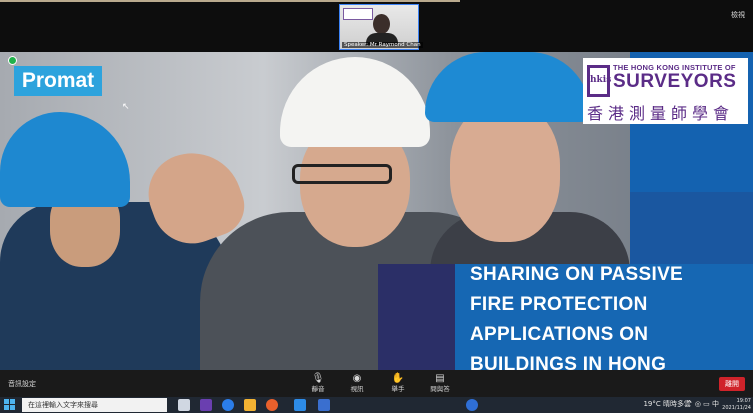 The image size is (753, 413). I want to click on clock-date: 2021/11/24, so click(736, 408).